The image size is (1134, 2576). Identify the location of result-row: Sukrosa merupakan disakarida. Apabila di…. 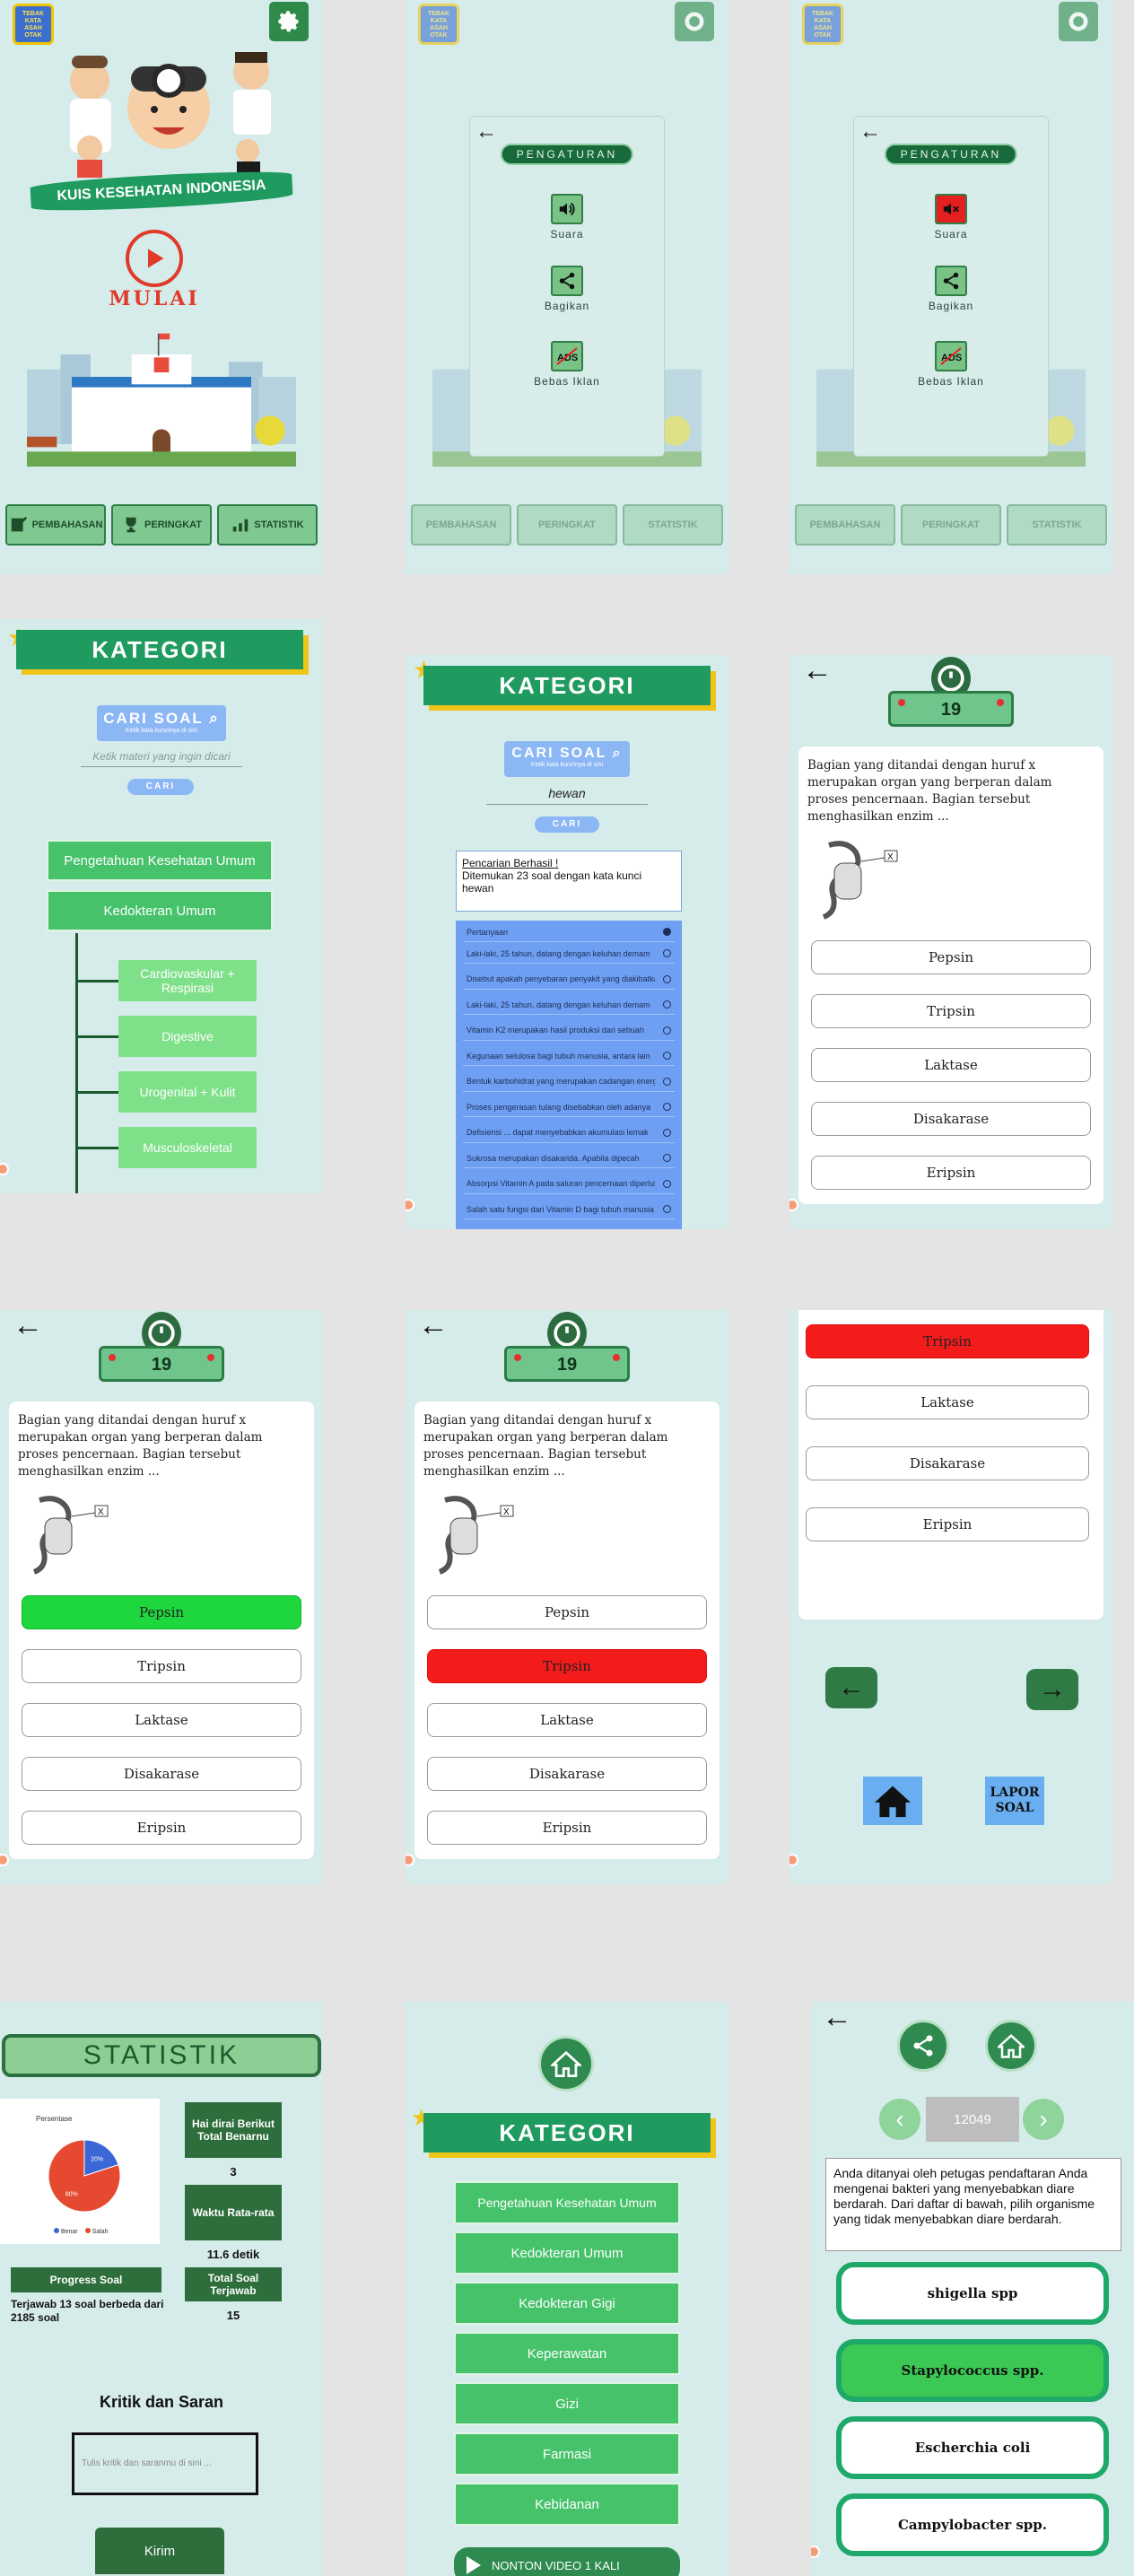
(569, 1158).